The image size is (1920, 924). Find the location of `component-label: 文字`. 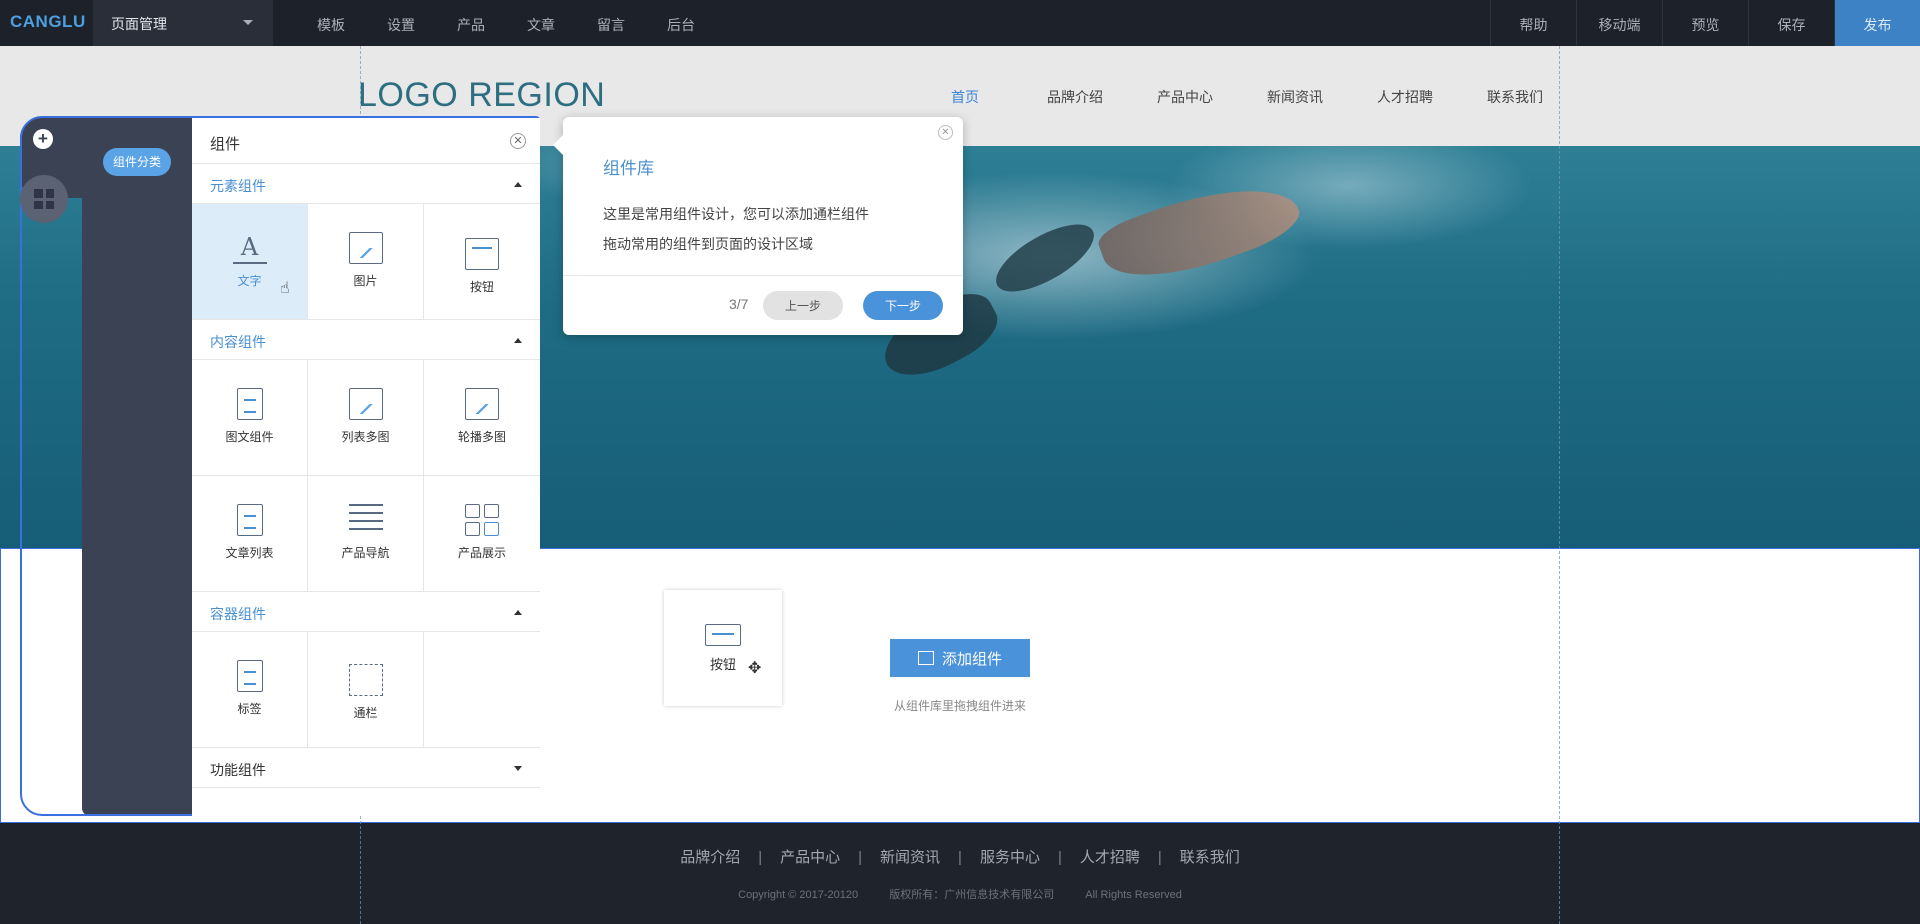

component-label: 文字 is located at coordinates (249, 281).